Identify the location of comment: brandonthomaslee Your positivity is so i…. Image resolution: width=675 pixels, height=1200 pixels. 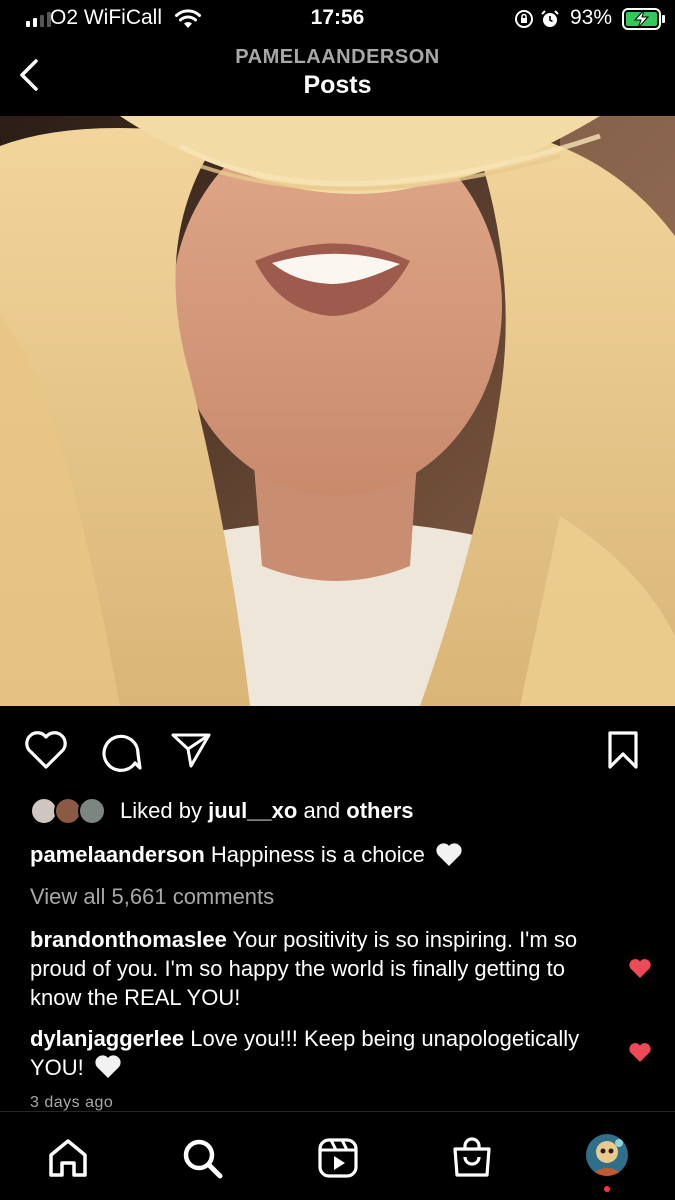
(310, 968).